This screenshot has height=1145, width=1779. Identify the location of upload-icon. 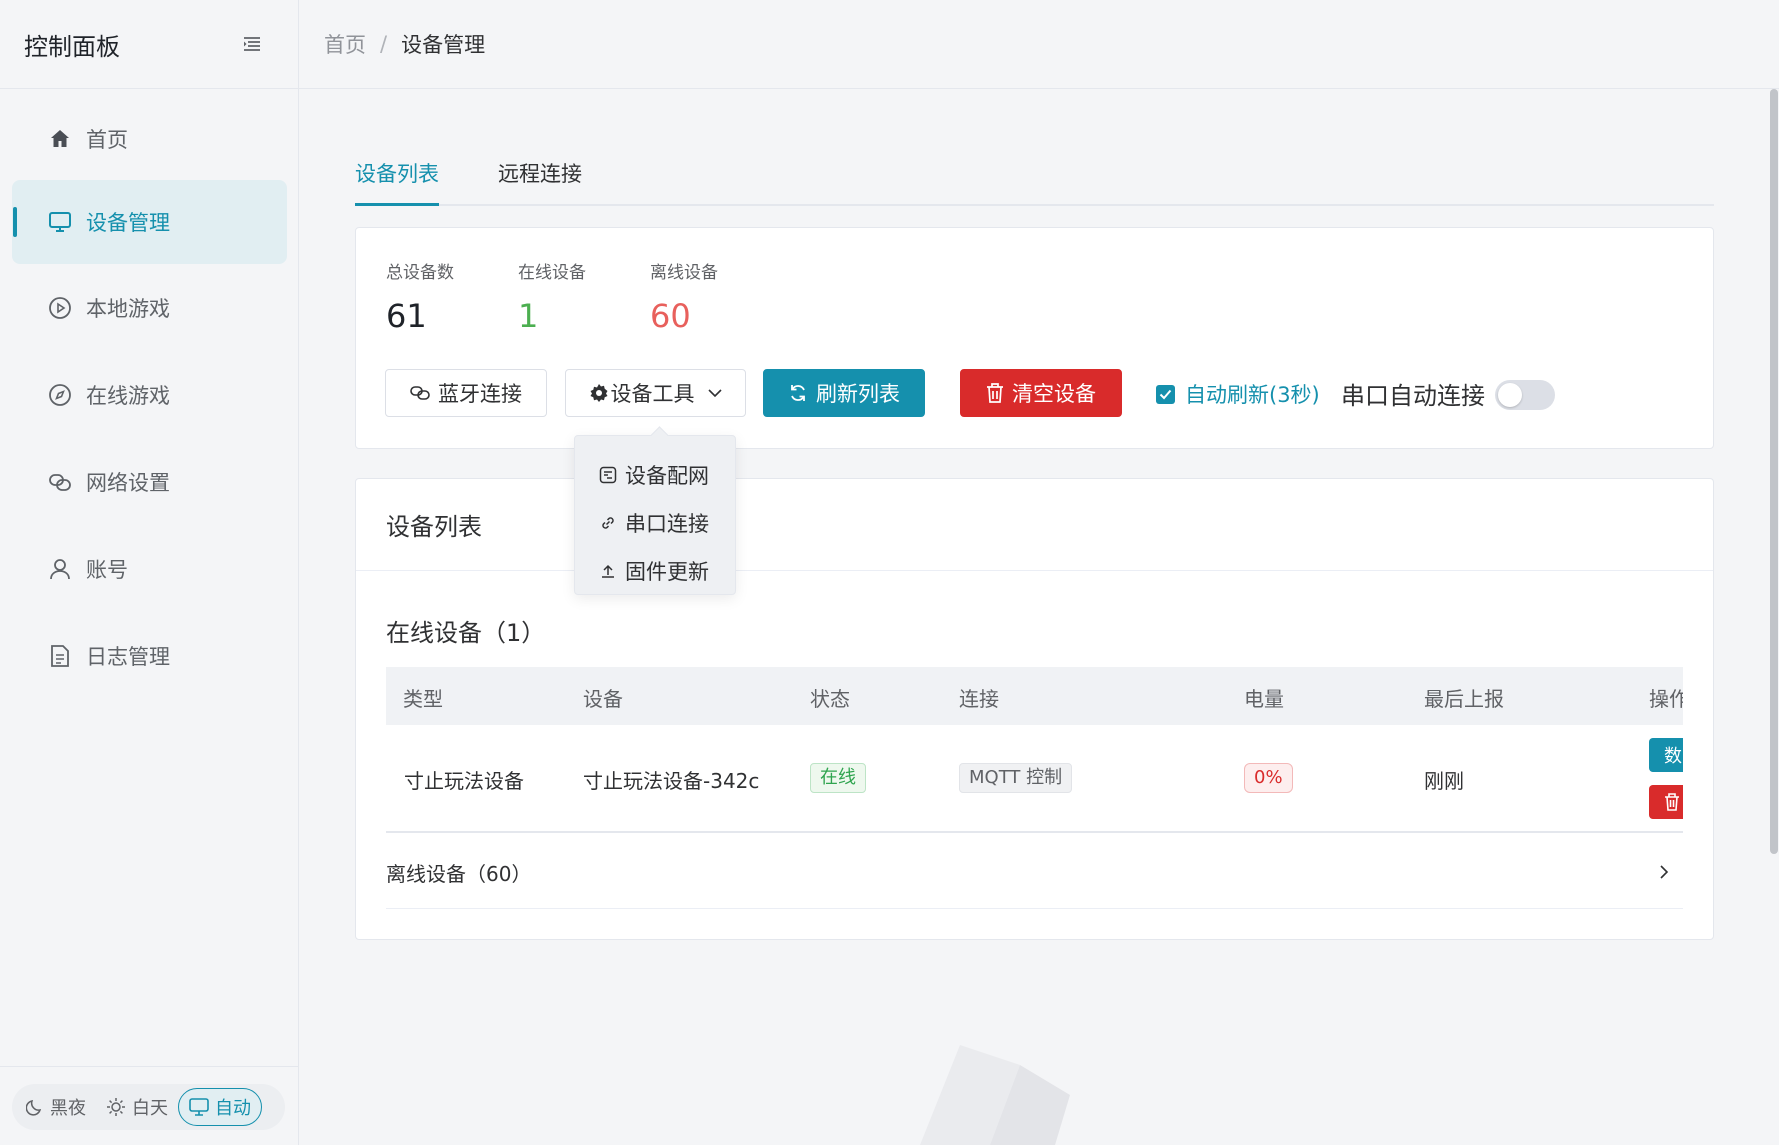
(608, 571).